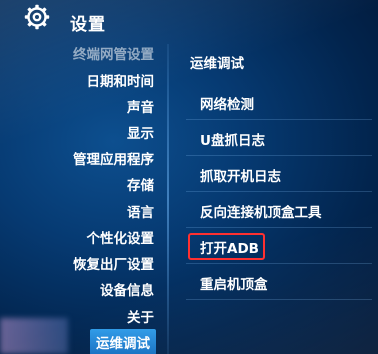 This screenshot has height=354, width=378. What do you see at coordinates (227, 105) in the screenshot?
I see `option-label: 网络检测` at bounding box center [227, 105].